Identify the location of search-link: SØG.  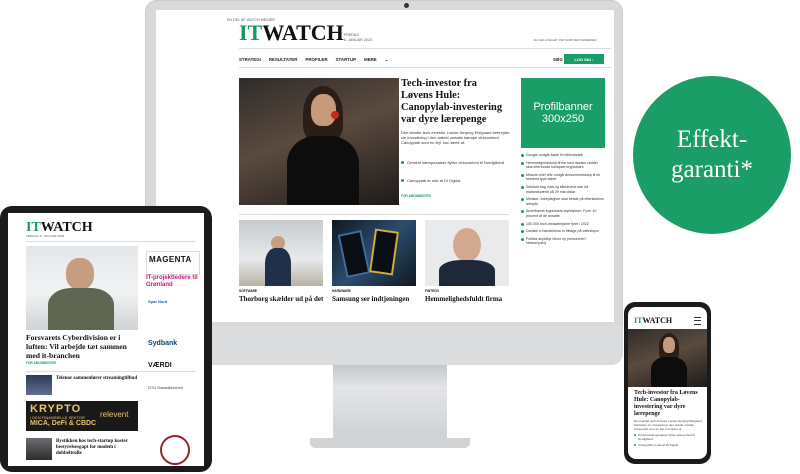
(558, 59).